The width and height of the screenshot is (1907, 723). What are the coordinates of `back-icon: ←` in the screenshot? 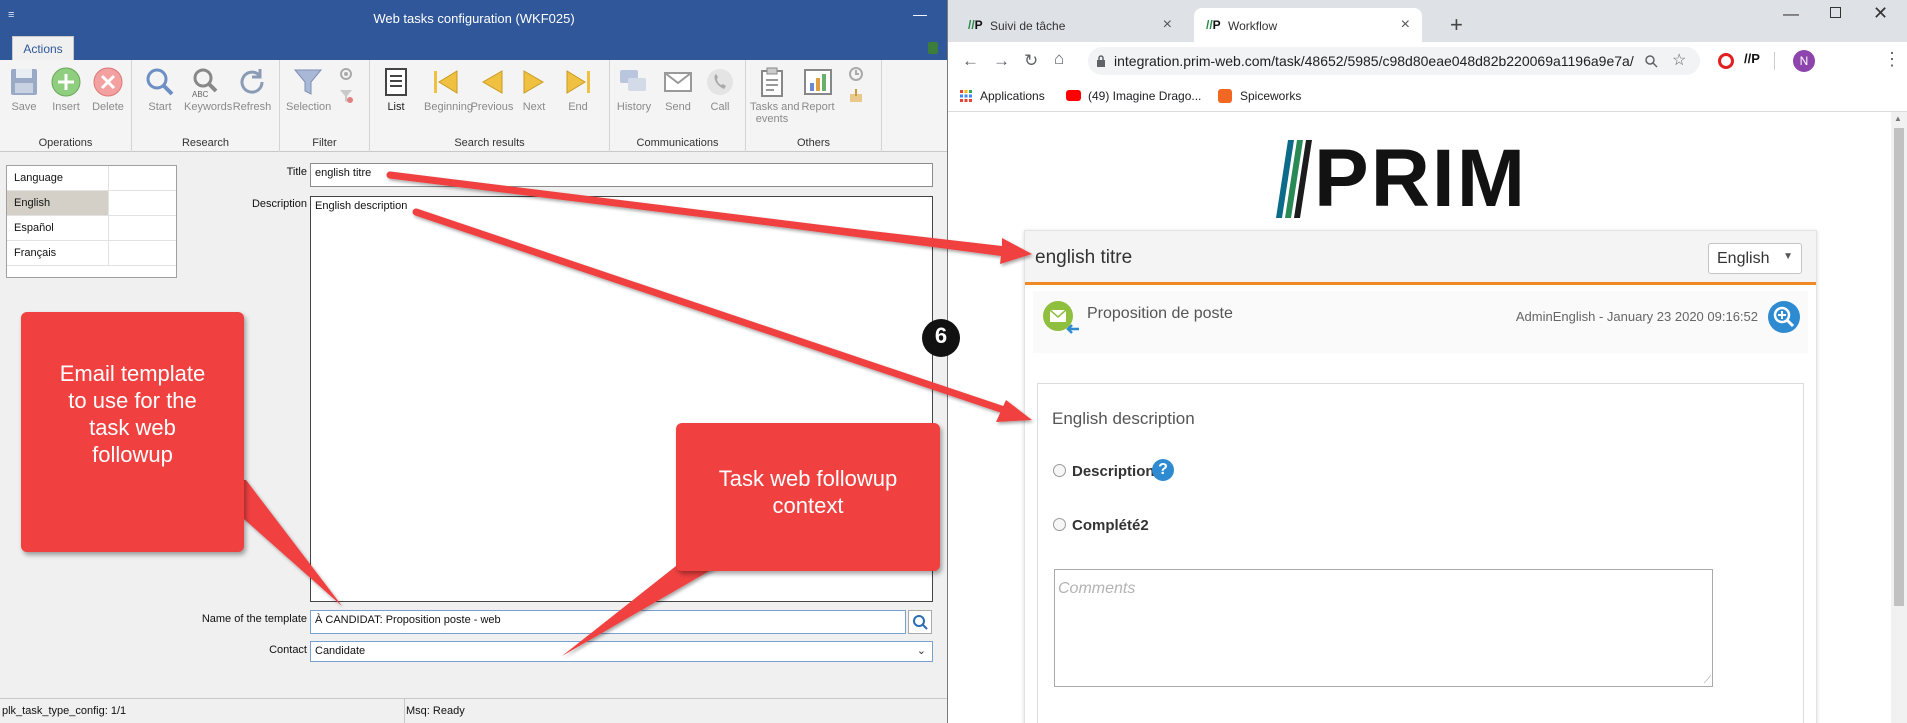 It's located at (970, 61).